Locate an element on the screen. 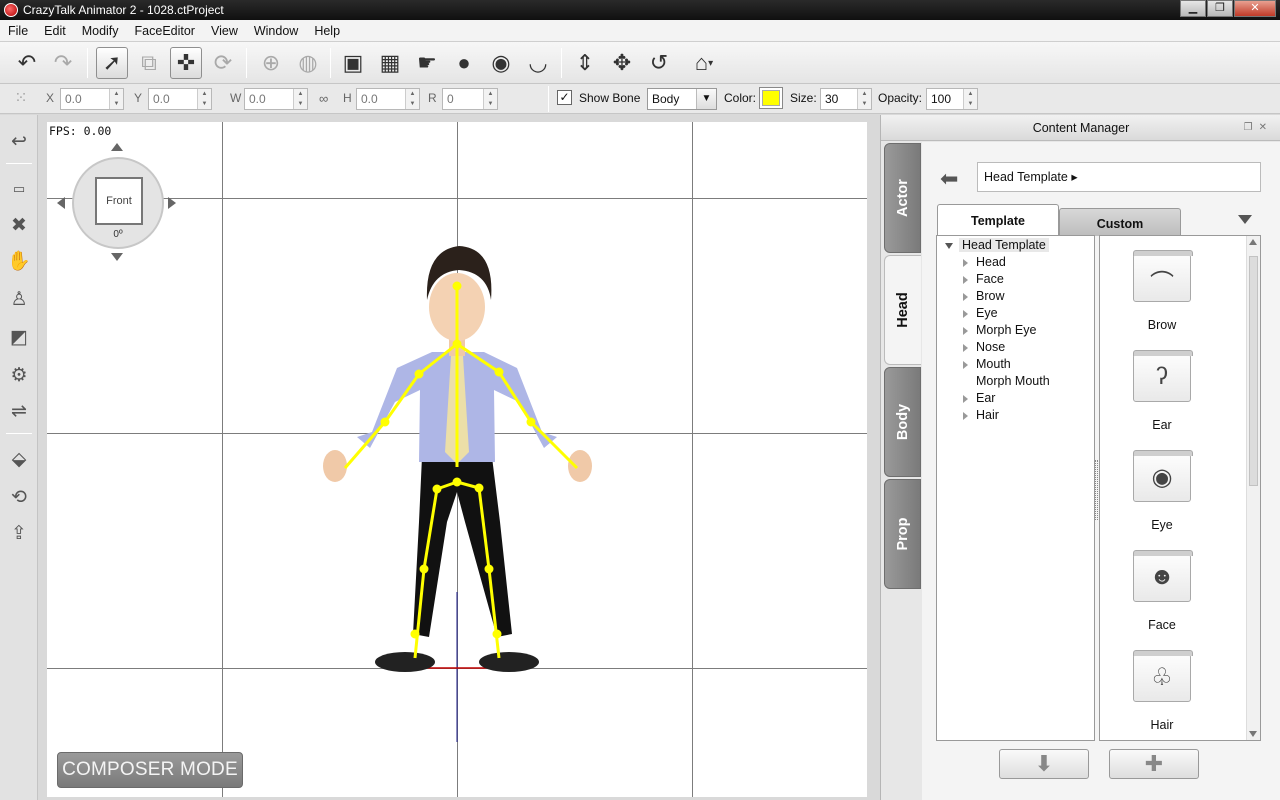 The image size is (1280, 800). tab-template: Template is located at coordinates (998, 220).